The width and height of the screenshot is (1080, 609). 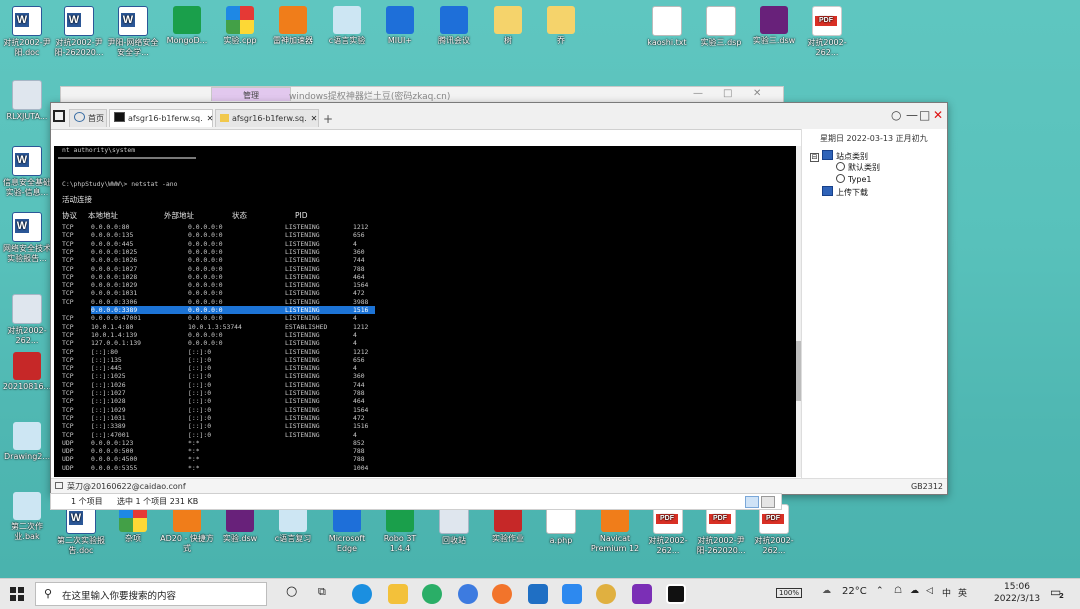 What do you see at coordinates (222, 335) in the screenshot?
I see `table-row: TCP 10.0.1.4:139 0.0.0.0:0 LISTENING 4` at bounding box center [222, 335].